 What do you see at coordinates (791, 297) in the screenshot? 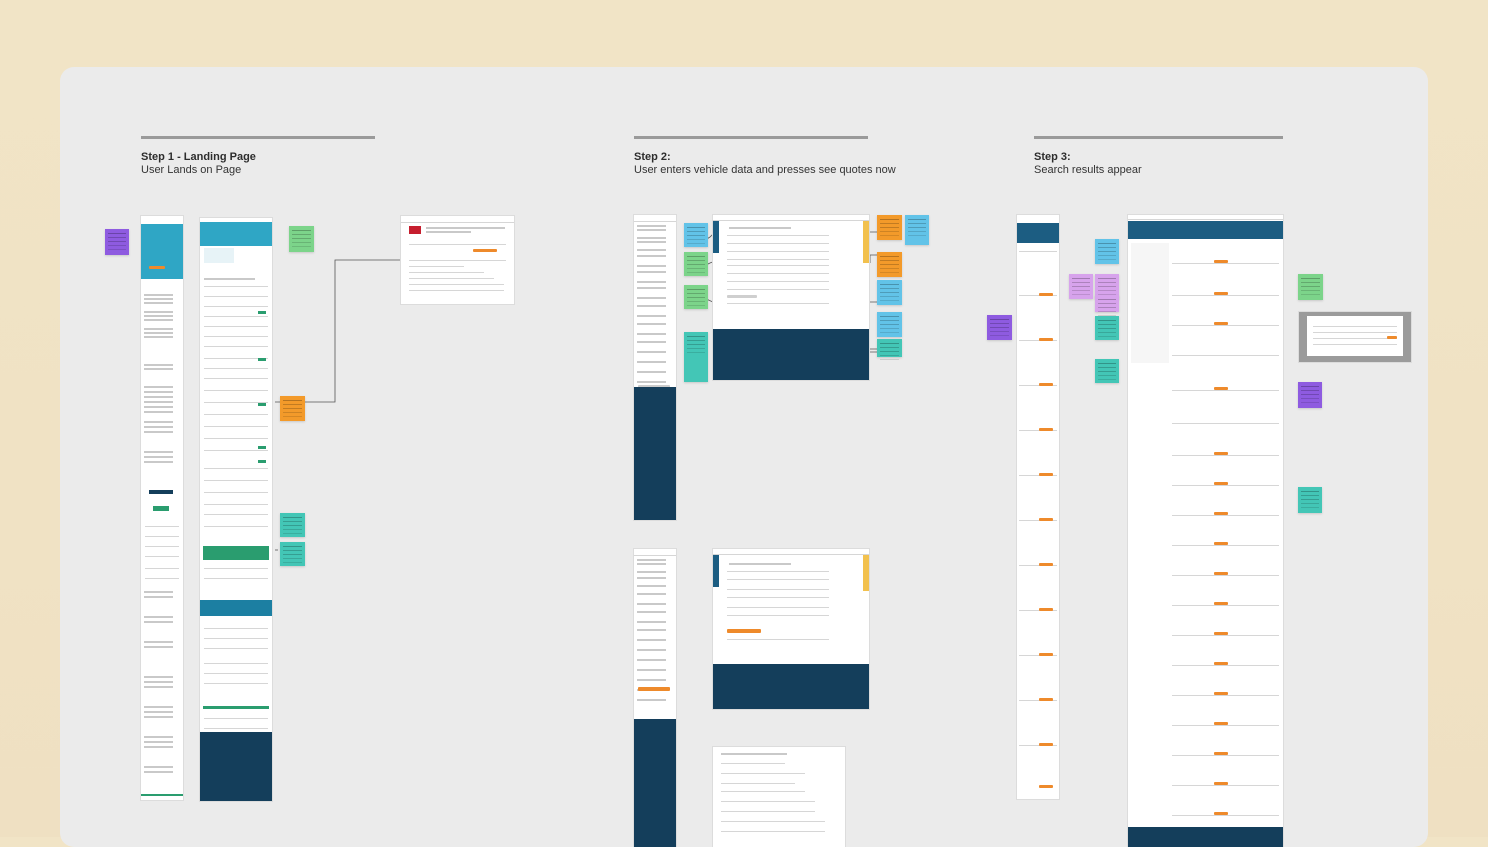
I see `desktop-form-screen` at bounding box center [791, 297].